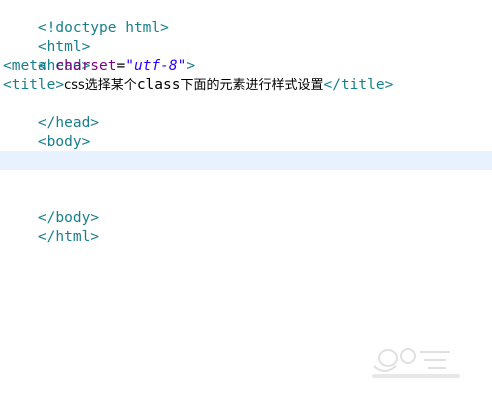 This screenshot has width=492, height=402. I want to click on meta-tag-close: >, so click(191, 66).